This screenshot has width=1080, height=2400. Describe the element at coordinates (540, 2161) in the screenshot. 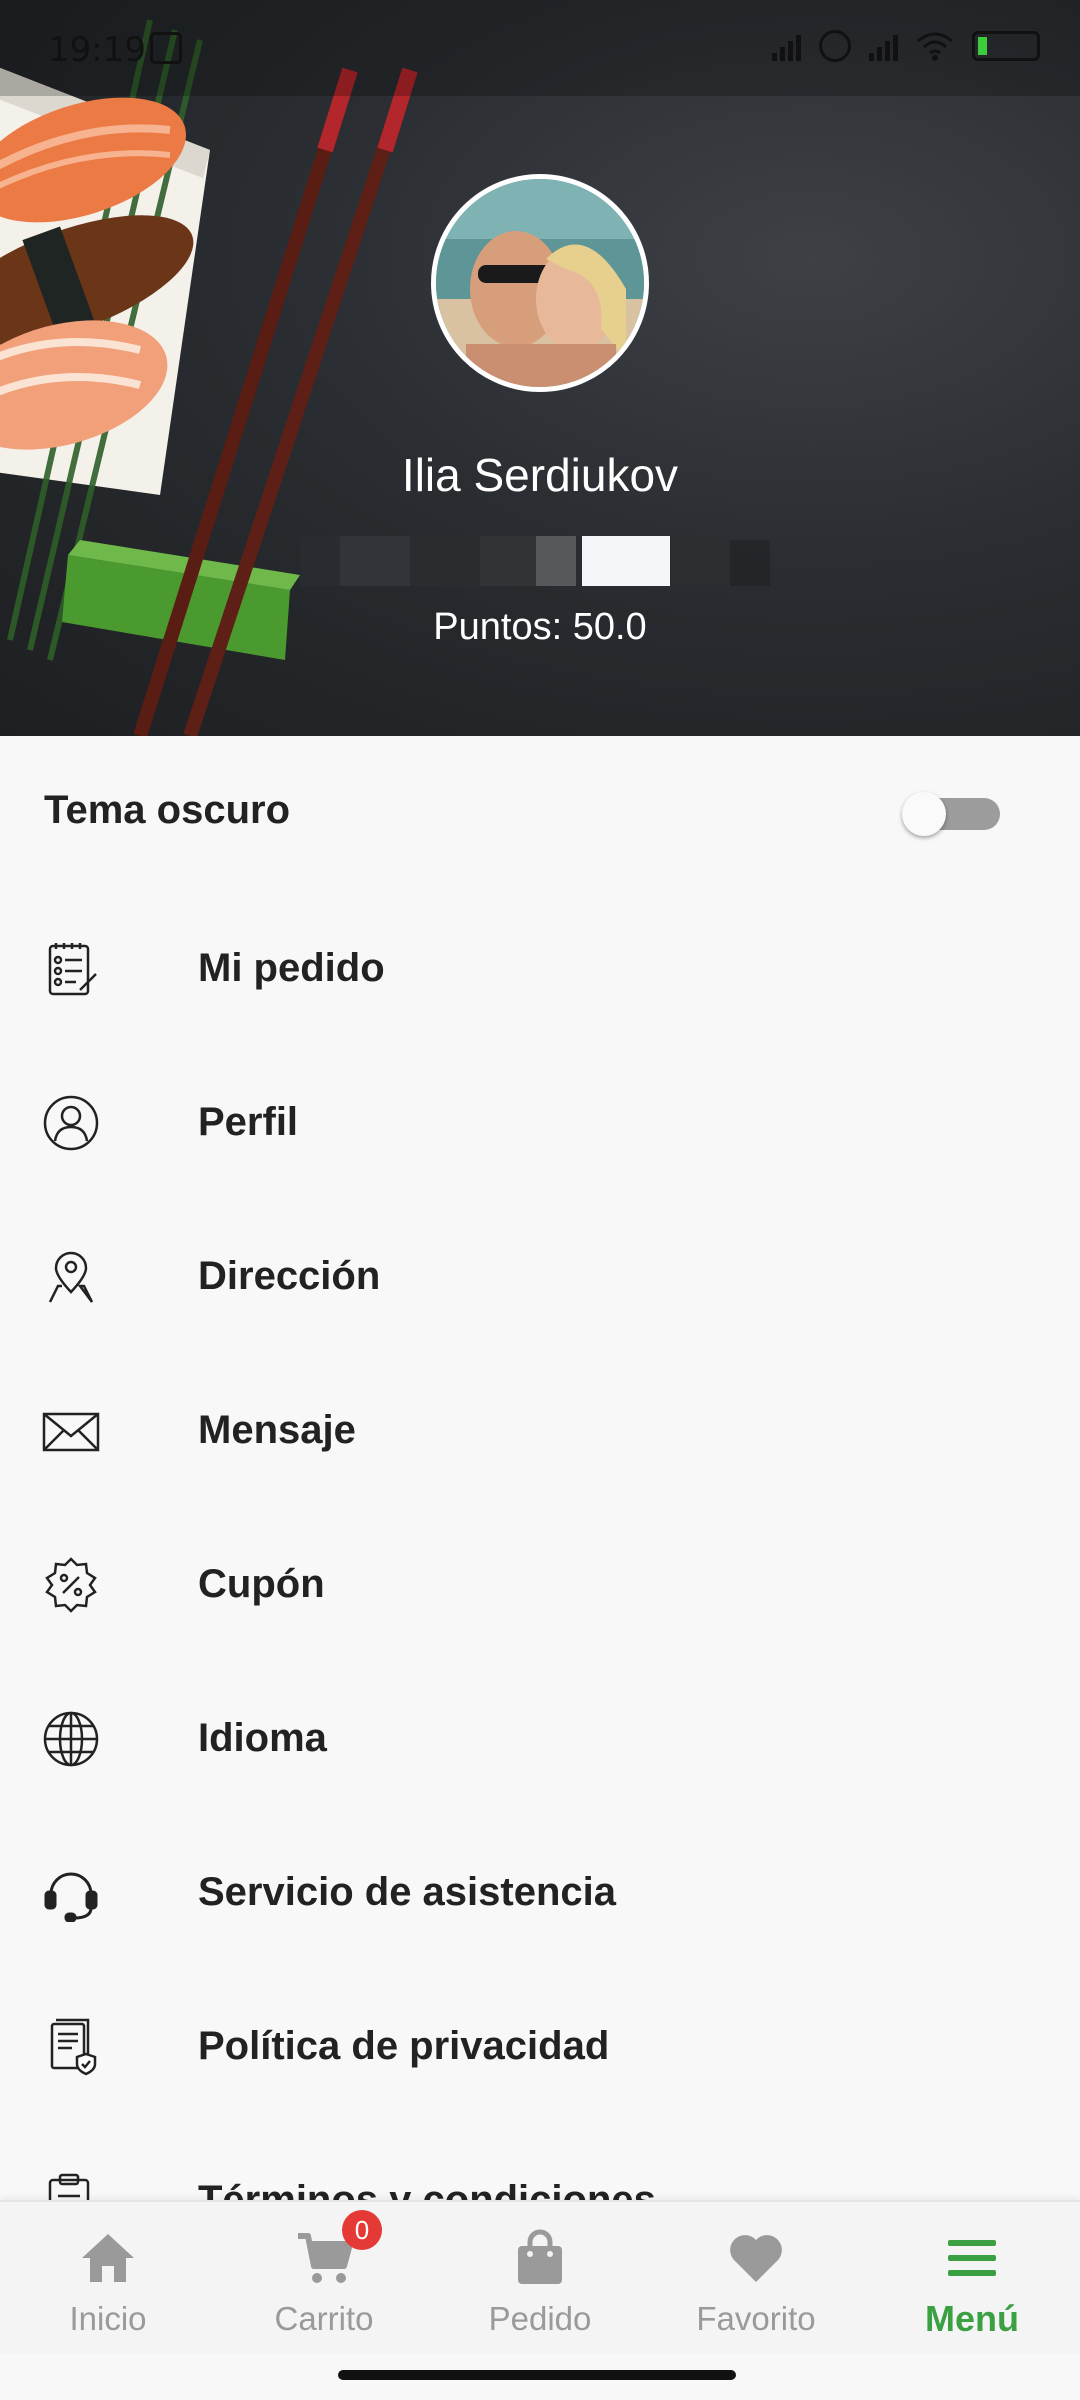

I see `menu-item-terms: Términos y condiciones` at that location.